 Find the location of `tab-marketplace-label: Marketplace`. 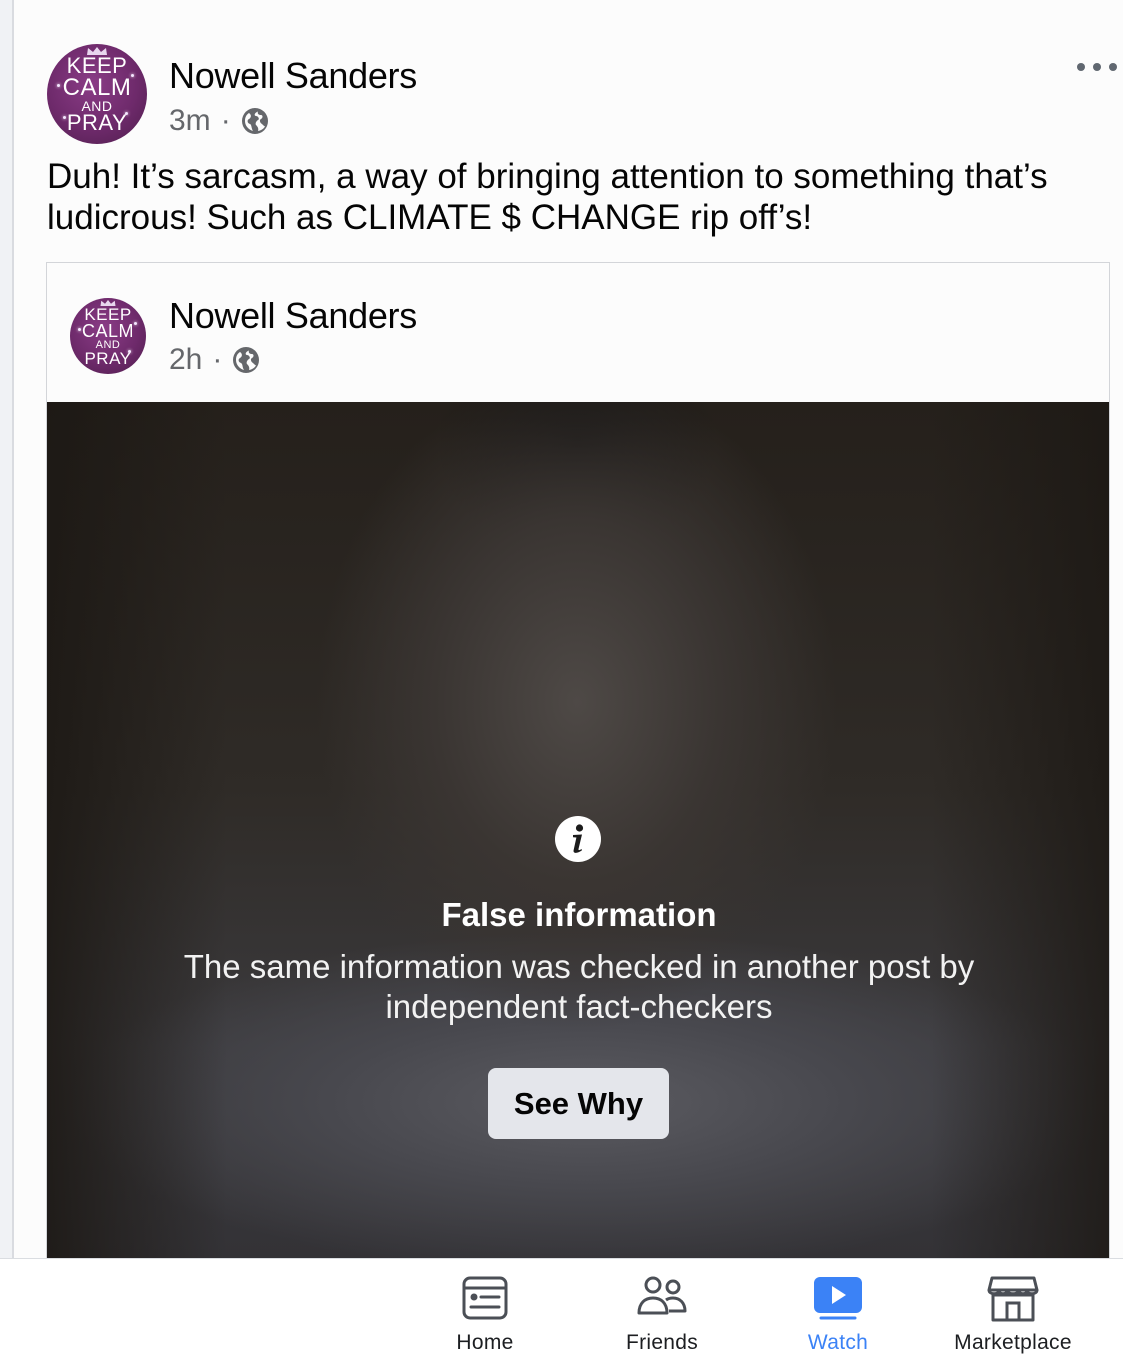

tab-marketplace-label: Marketplace is located at coordinates (1013, 1342).